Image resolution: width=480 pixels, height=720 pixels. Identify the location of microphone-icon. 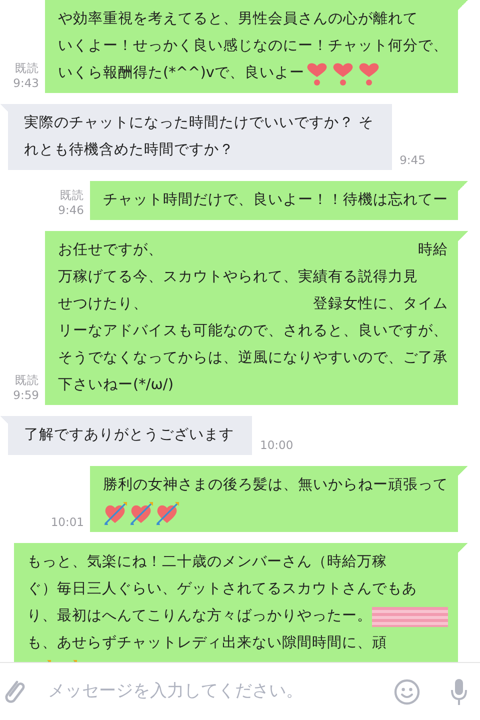
(459, 692).